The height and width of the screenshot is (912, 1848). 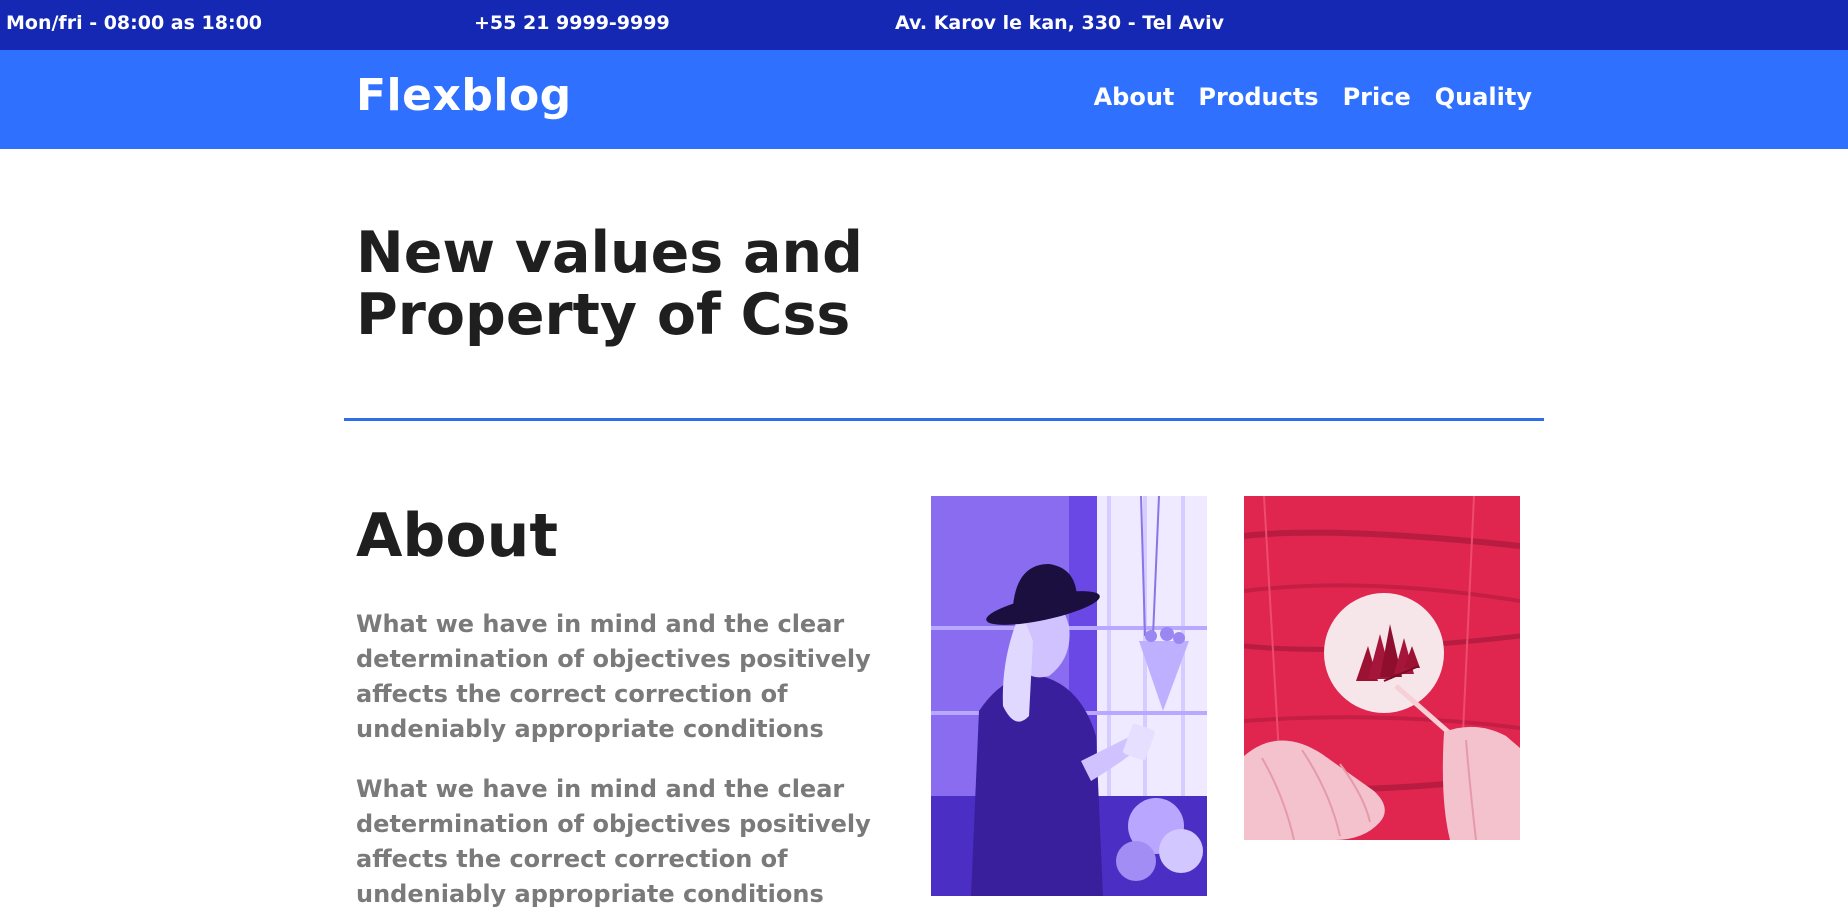 I want to click on nav-price-link: Price, so click(x=1377, y=97).